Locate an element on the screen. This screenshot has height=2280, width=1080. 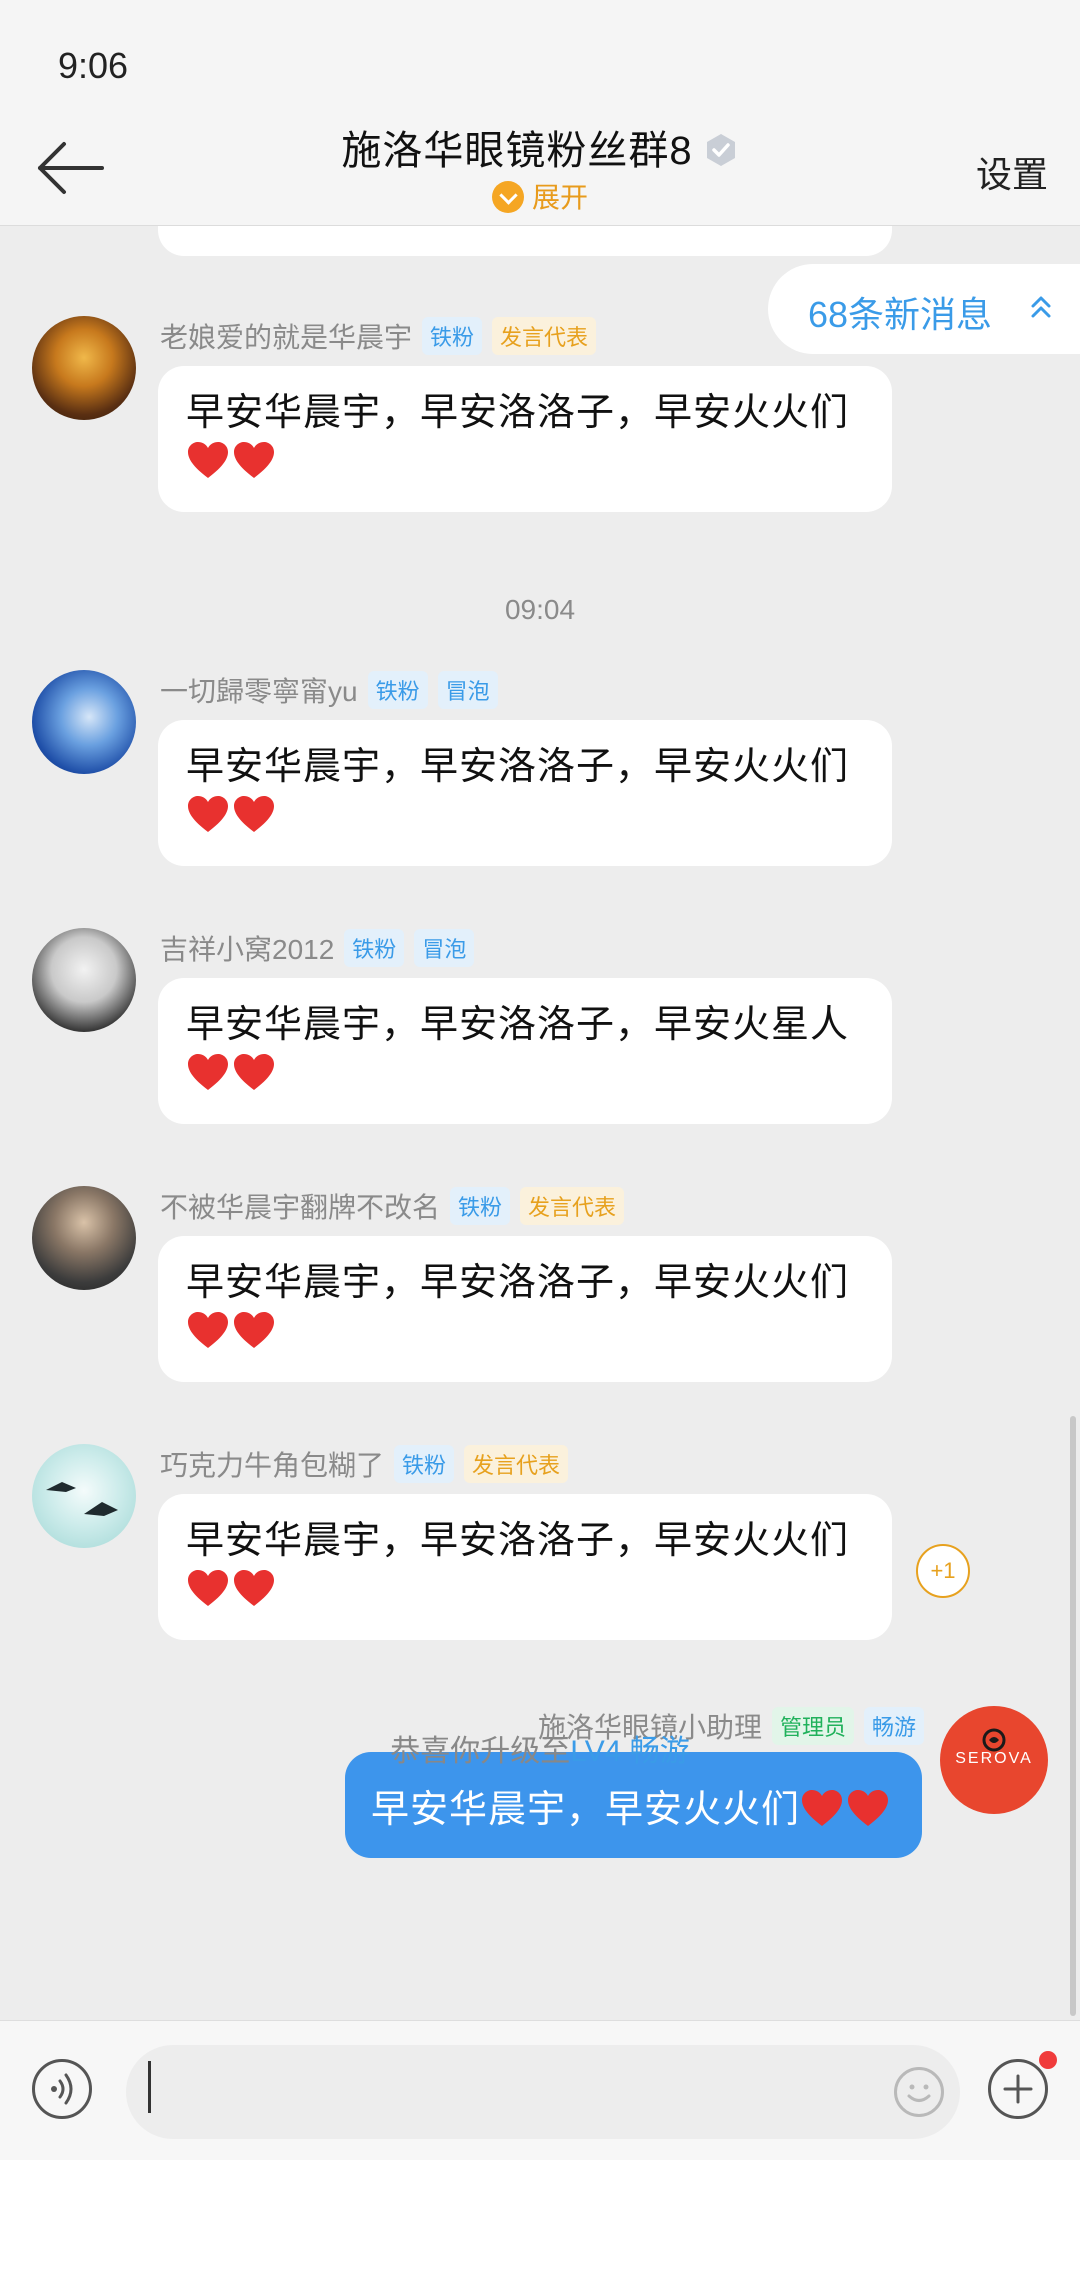
system-message: 恭喜你升级至LV4 畅游 is located at coordinates (540, 1748).